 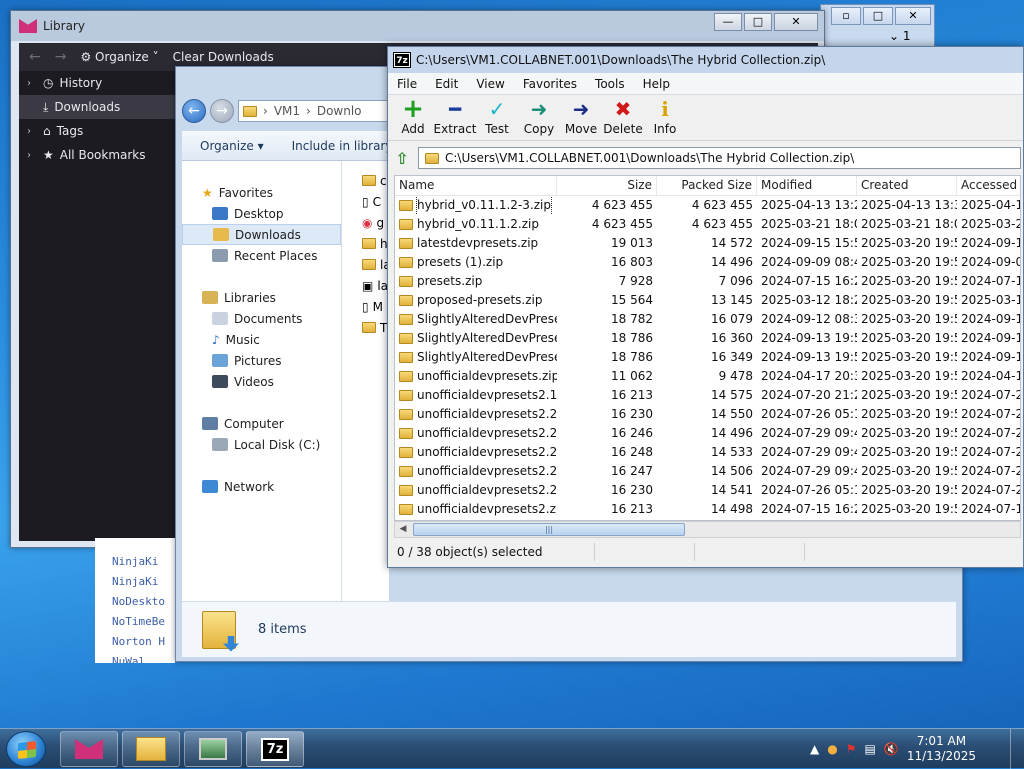 I want to click on forward-button: →, so click(x=222, y=111).